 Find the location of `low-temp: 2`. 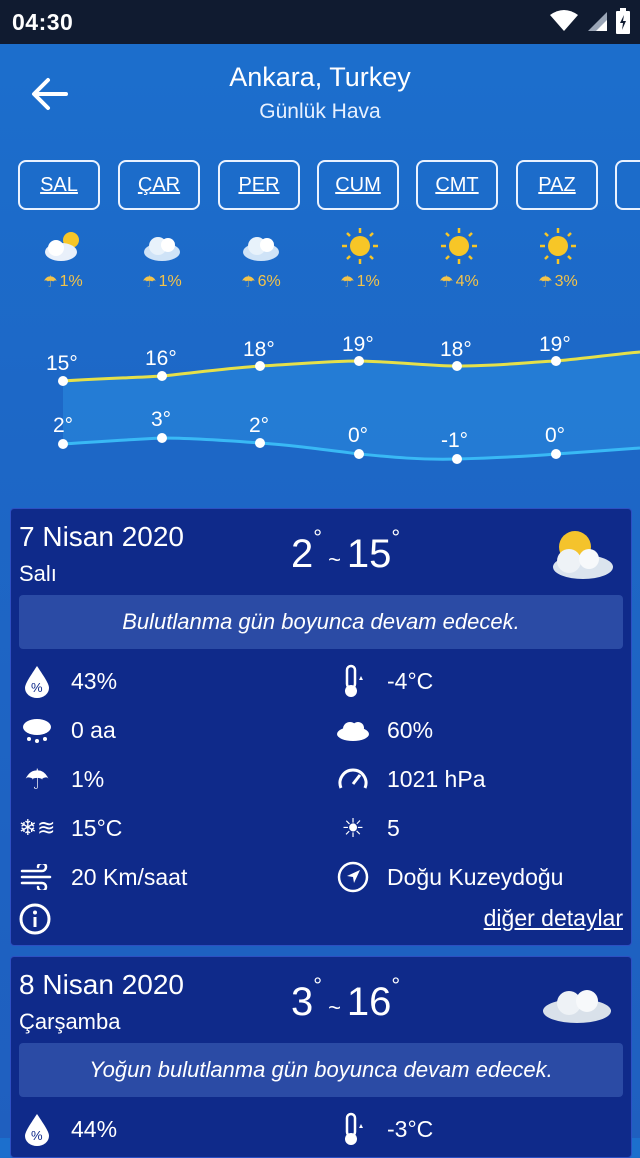

low-temp: 2 is located at coordinates (302, 554).